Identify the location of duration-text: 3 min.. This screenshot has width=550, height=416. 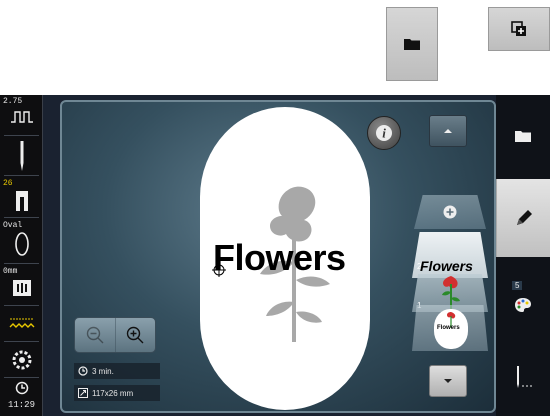
(103, 371).